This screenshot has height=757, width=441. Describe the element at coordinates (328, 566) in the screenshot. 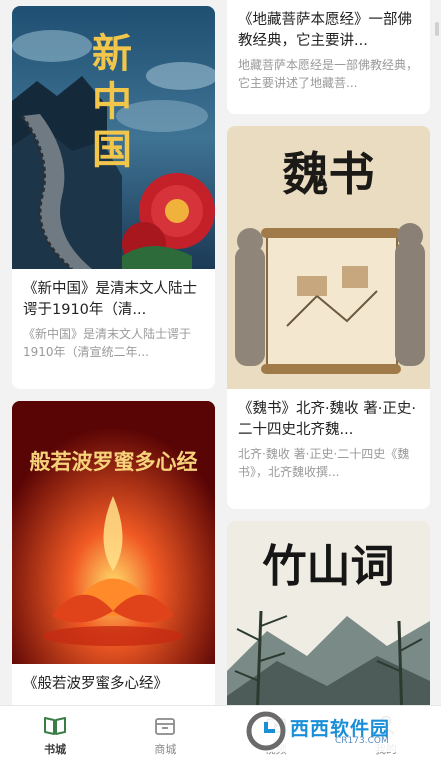

I see `cover-title: 竹山词` at that location.